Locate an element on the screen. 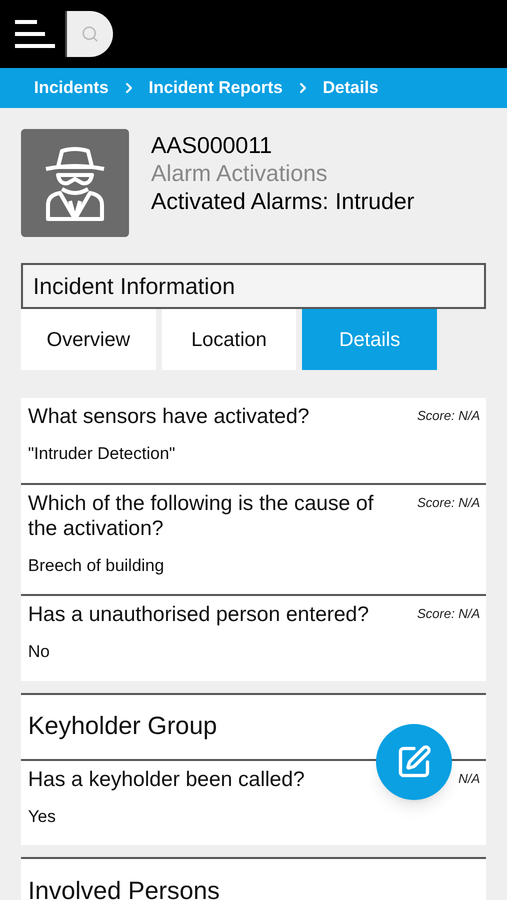 Image resolution: width=507 pixels, height=900 pixels. tab: Location is located at coordinates (229, 339).